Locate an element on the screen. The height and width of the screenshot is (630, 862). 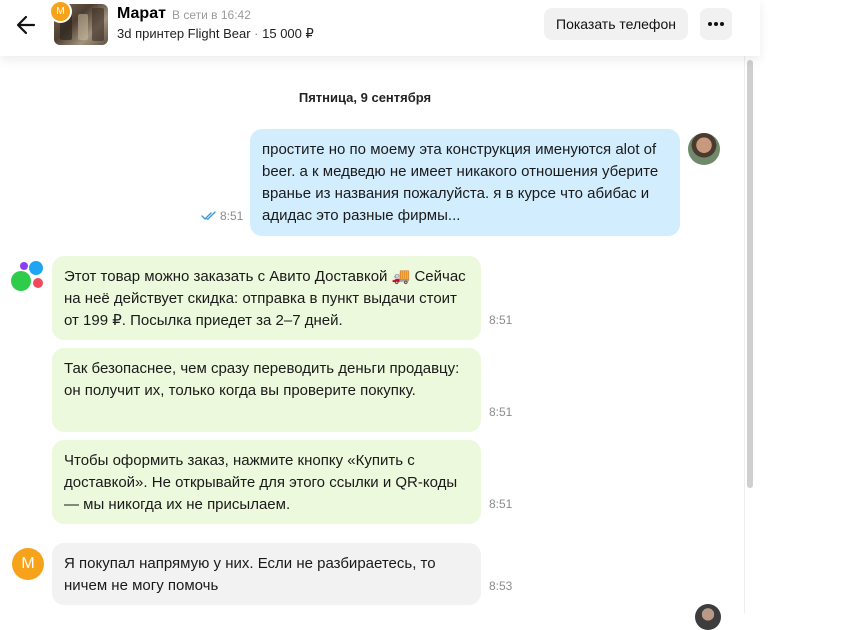
back-button is located at coordinates (27, 25).